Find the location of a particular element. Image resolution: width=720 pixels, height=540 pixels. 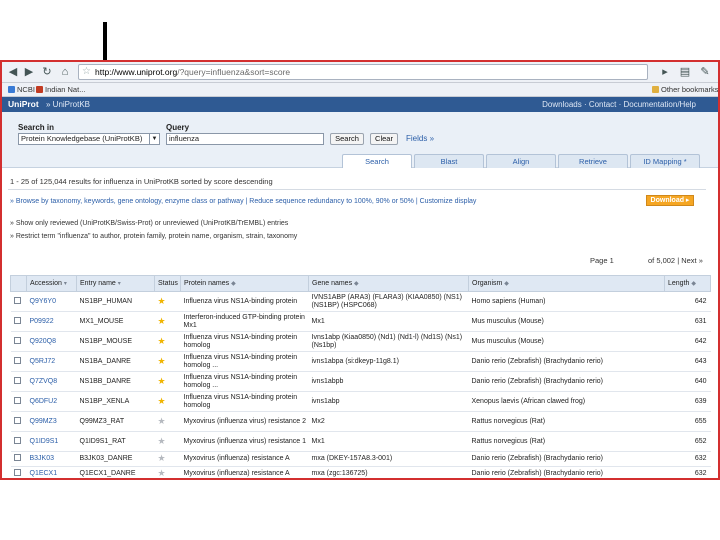

column-header-entry-name: Entry name ▾ is located at coordinates (115, 283).